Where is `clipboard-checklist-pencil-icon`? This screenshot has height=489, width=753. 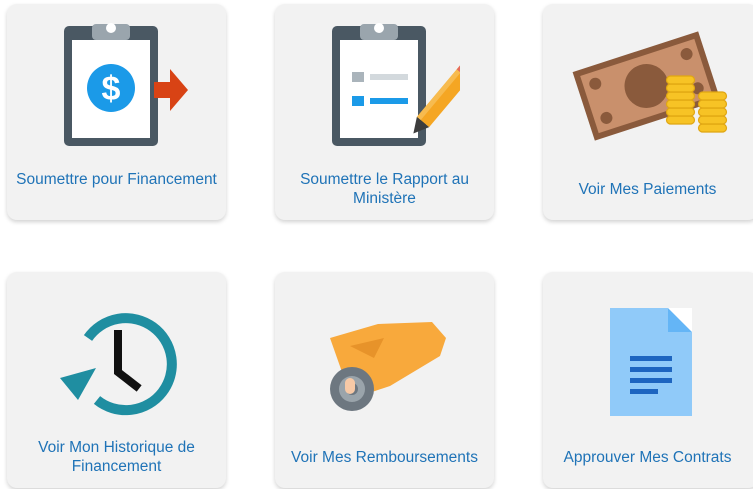
clipboard-checklist-pencil-icon is located at coordinates (395, 84).